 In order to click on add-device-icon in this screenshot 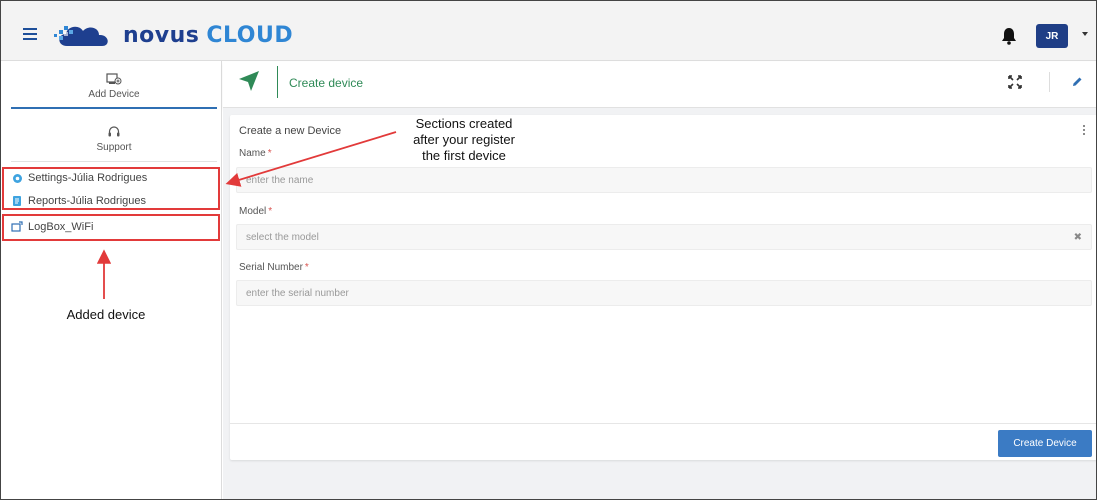, I will do `click(114, 79)`.